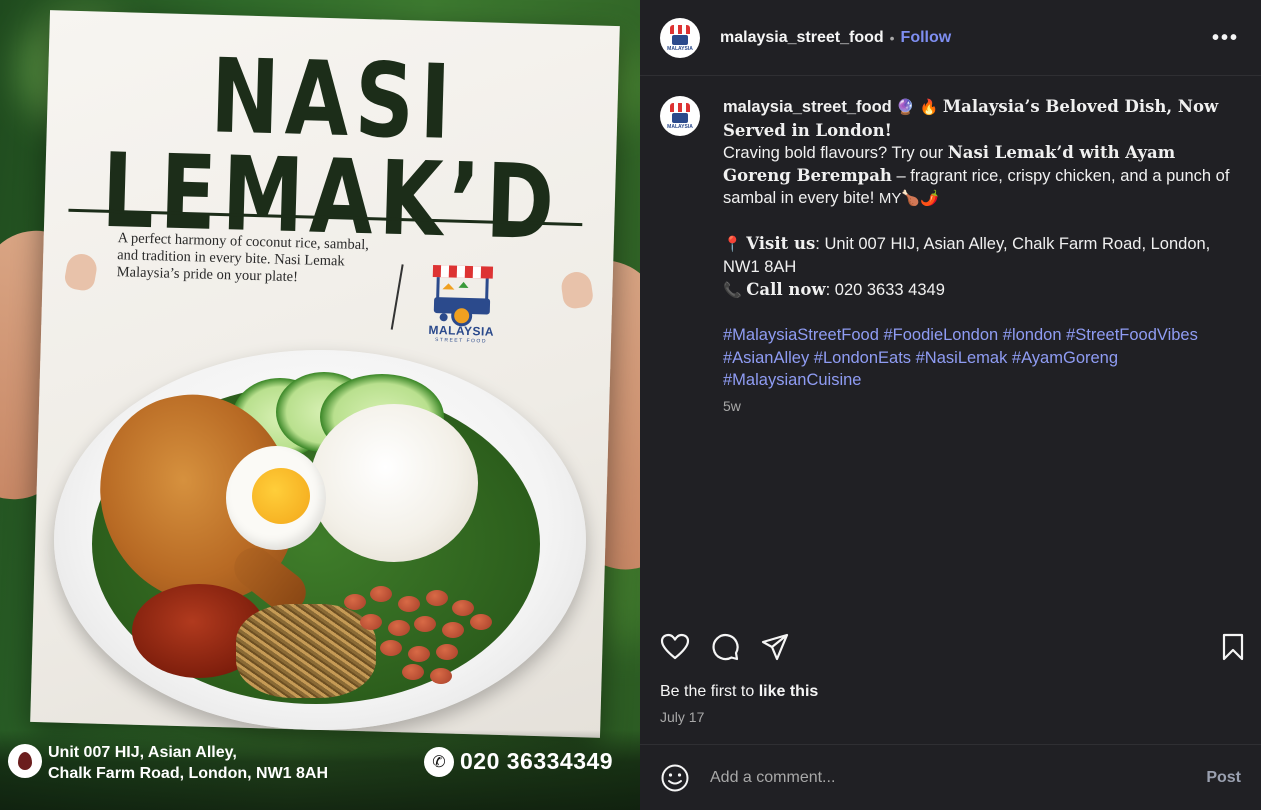 The width and height of the screenshot is (1261, 810). What do you see at coordinates (1225, 38) in the screenshot?
I see `more-options-icon: •••` at bounding box center [1225, 38].